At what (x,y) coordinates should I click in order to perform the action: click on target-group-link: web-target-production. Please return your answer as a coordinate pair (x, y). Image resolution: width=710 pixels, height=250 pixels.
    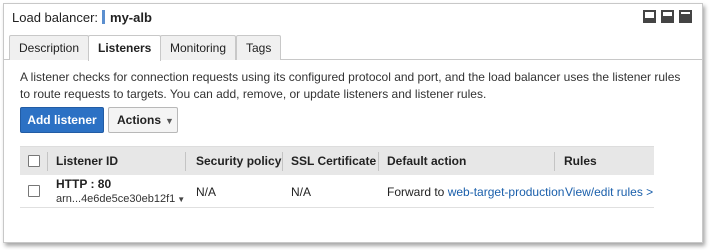
    Looking at the image, I should click on (506, 192).